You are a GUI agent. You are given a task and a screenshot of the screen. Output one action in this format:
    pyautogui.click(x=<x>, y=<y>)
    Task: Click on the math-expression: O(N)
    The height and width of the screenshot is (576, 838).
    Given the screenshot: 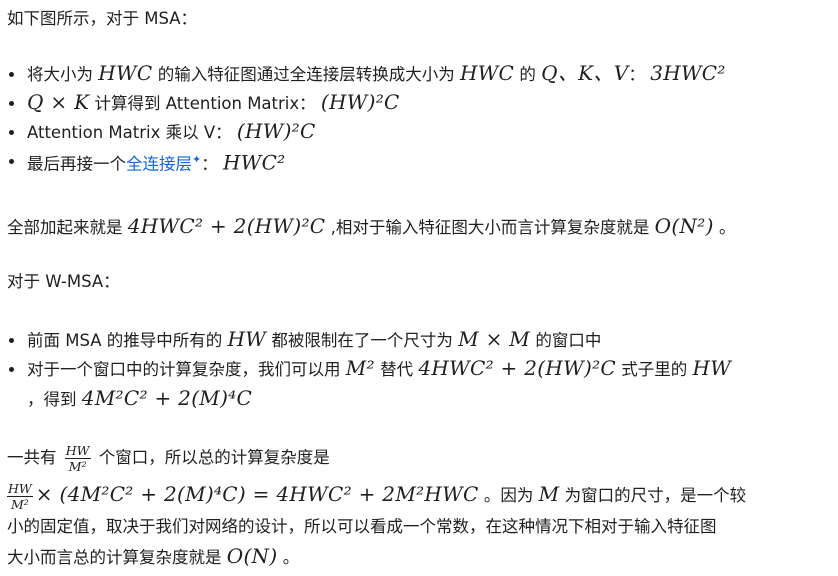 What is the action you would take?
    pyautogui.click(x=252, y=556)
    